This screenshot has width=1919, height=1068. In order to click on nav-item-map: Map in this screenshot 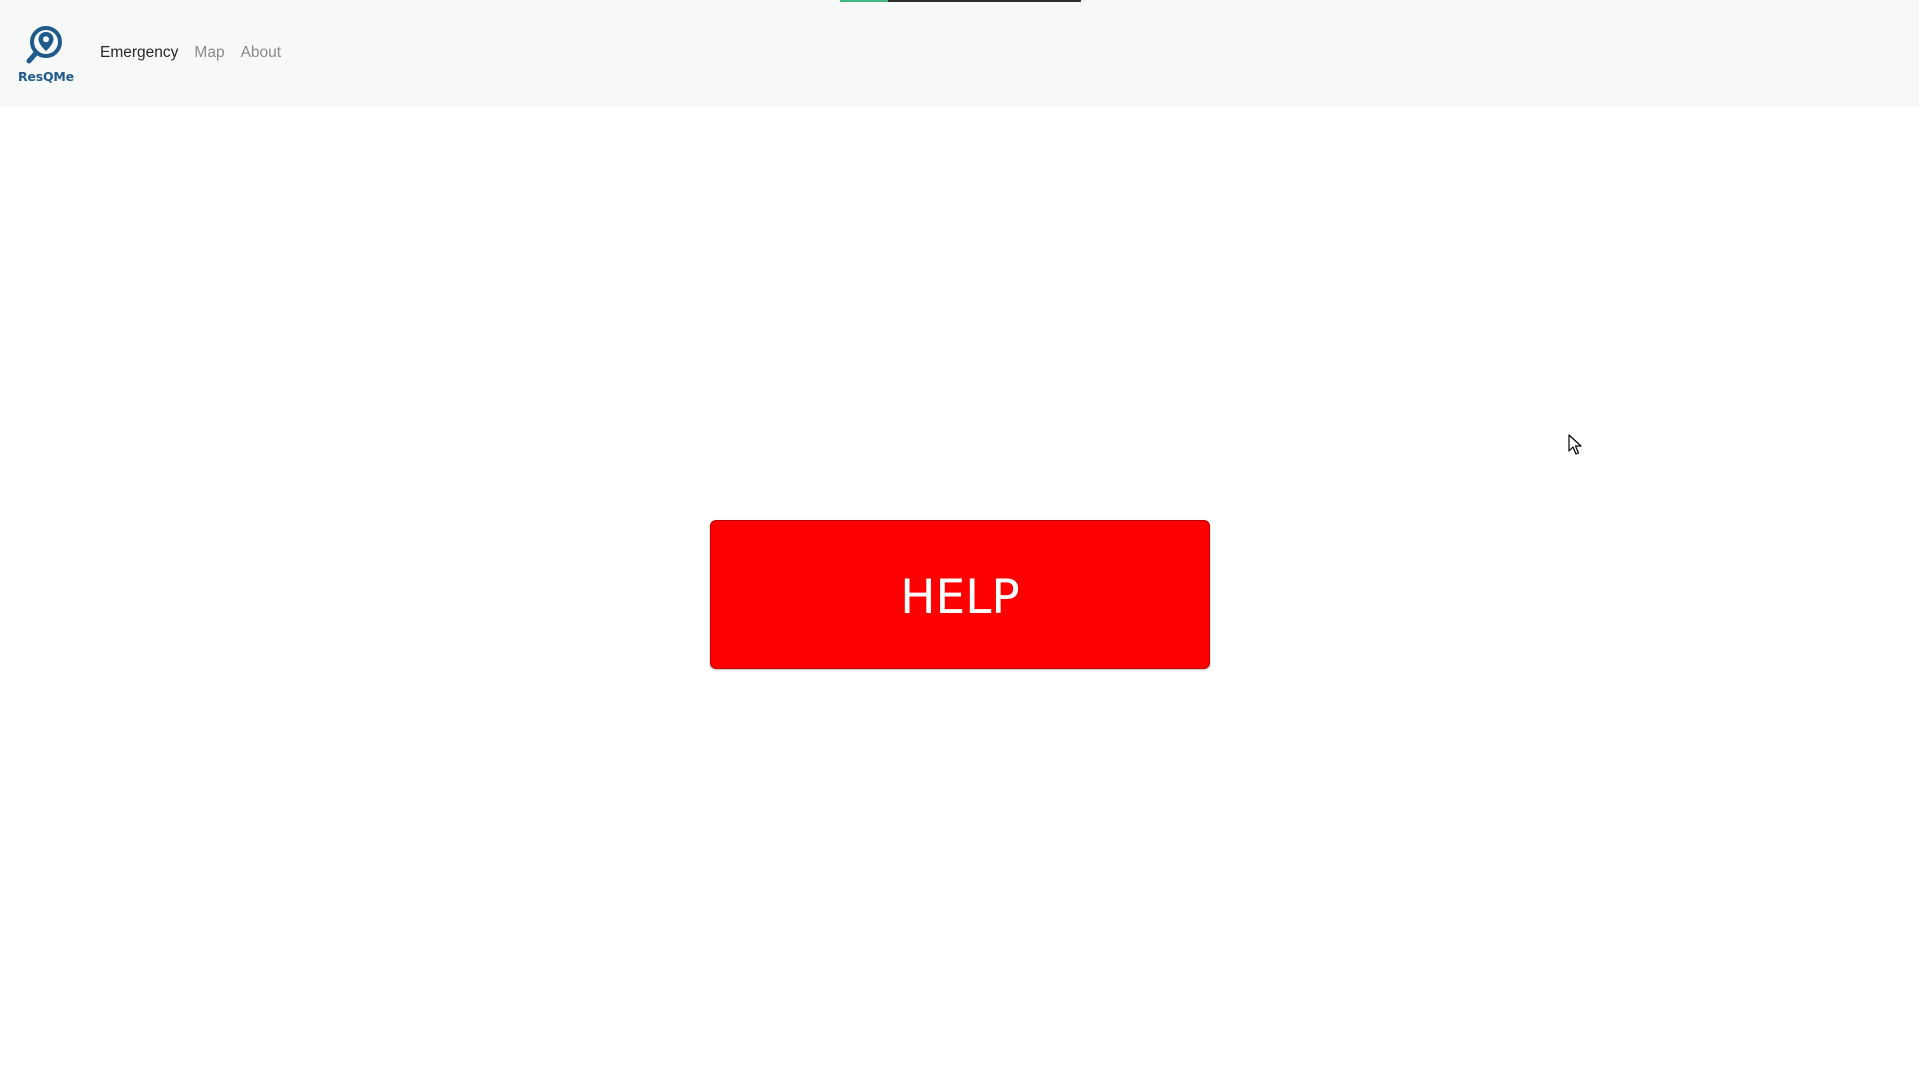, I will do `click(209, 53)`.